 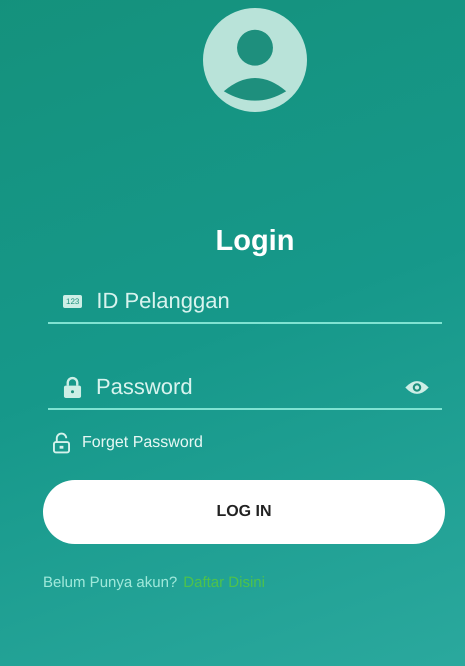 What do you see at coordinates (255, 241) in the screenshot?
I see `login-title: Login` at bounding box center [255, 241].